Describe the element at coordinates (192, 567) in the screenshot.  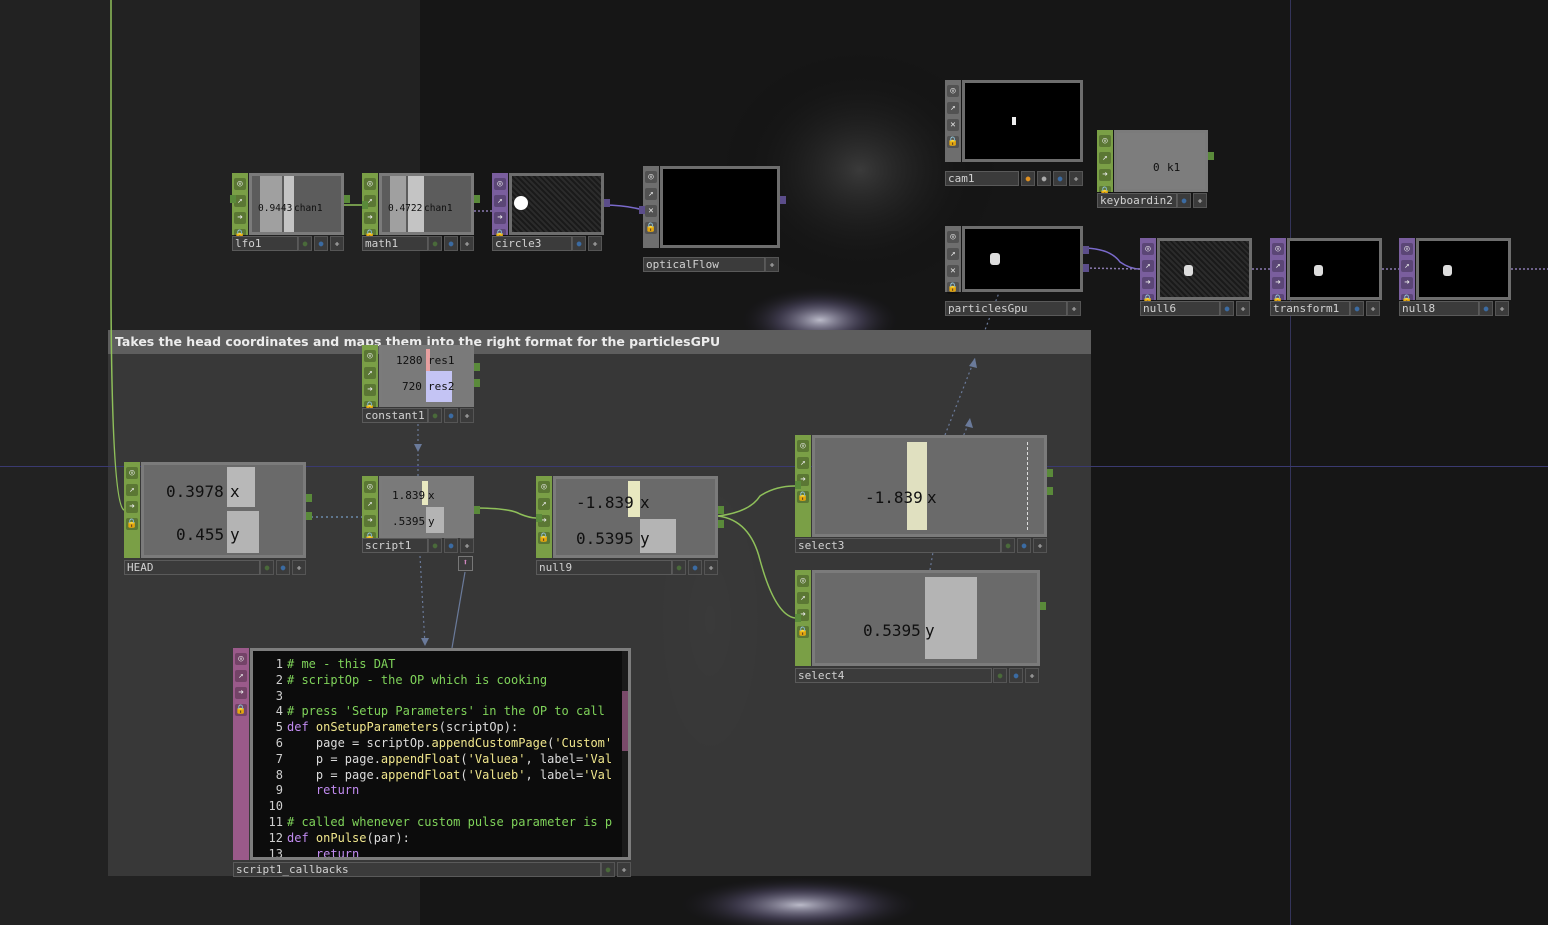
I see `node-label-head: HEAD` at that location.